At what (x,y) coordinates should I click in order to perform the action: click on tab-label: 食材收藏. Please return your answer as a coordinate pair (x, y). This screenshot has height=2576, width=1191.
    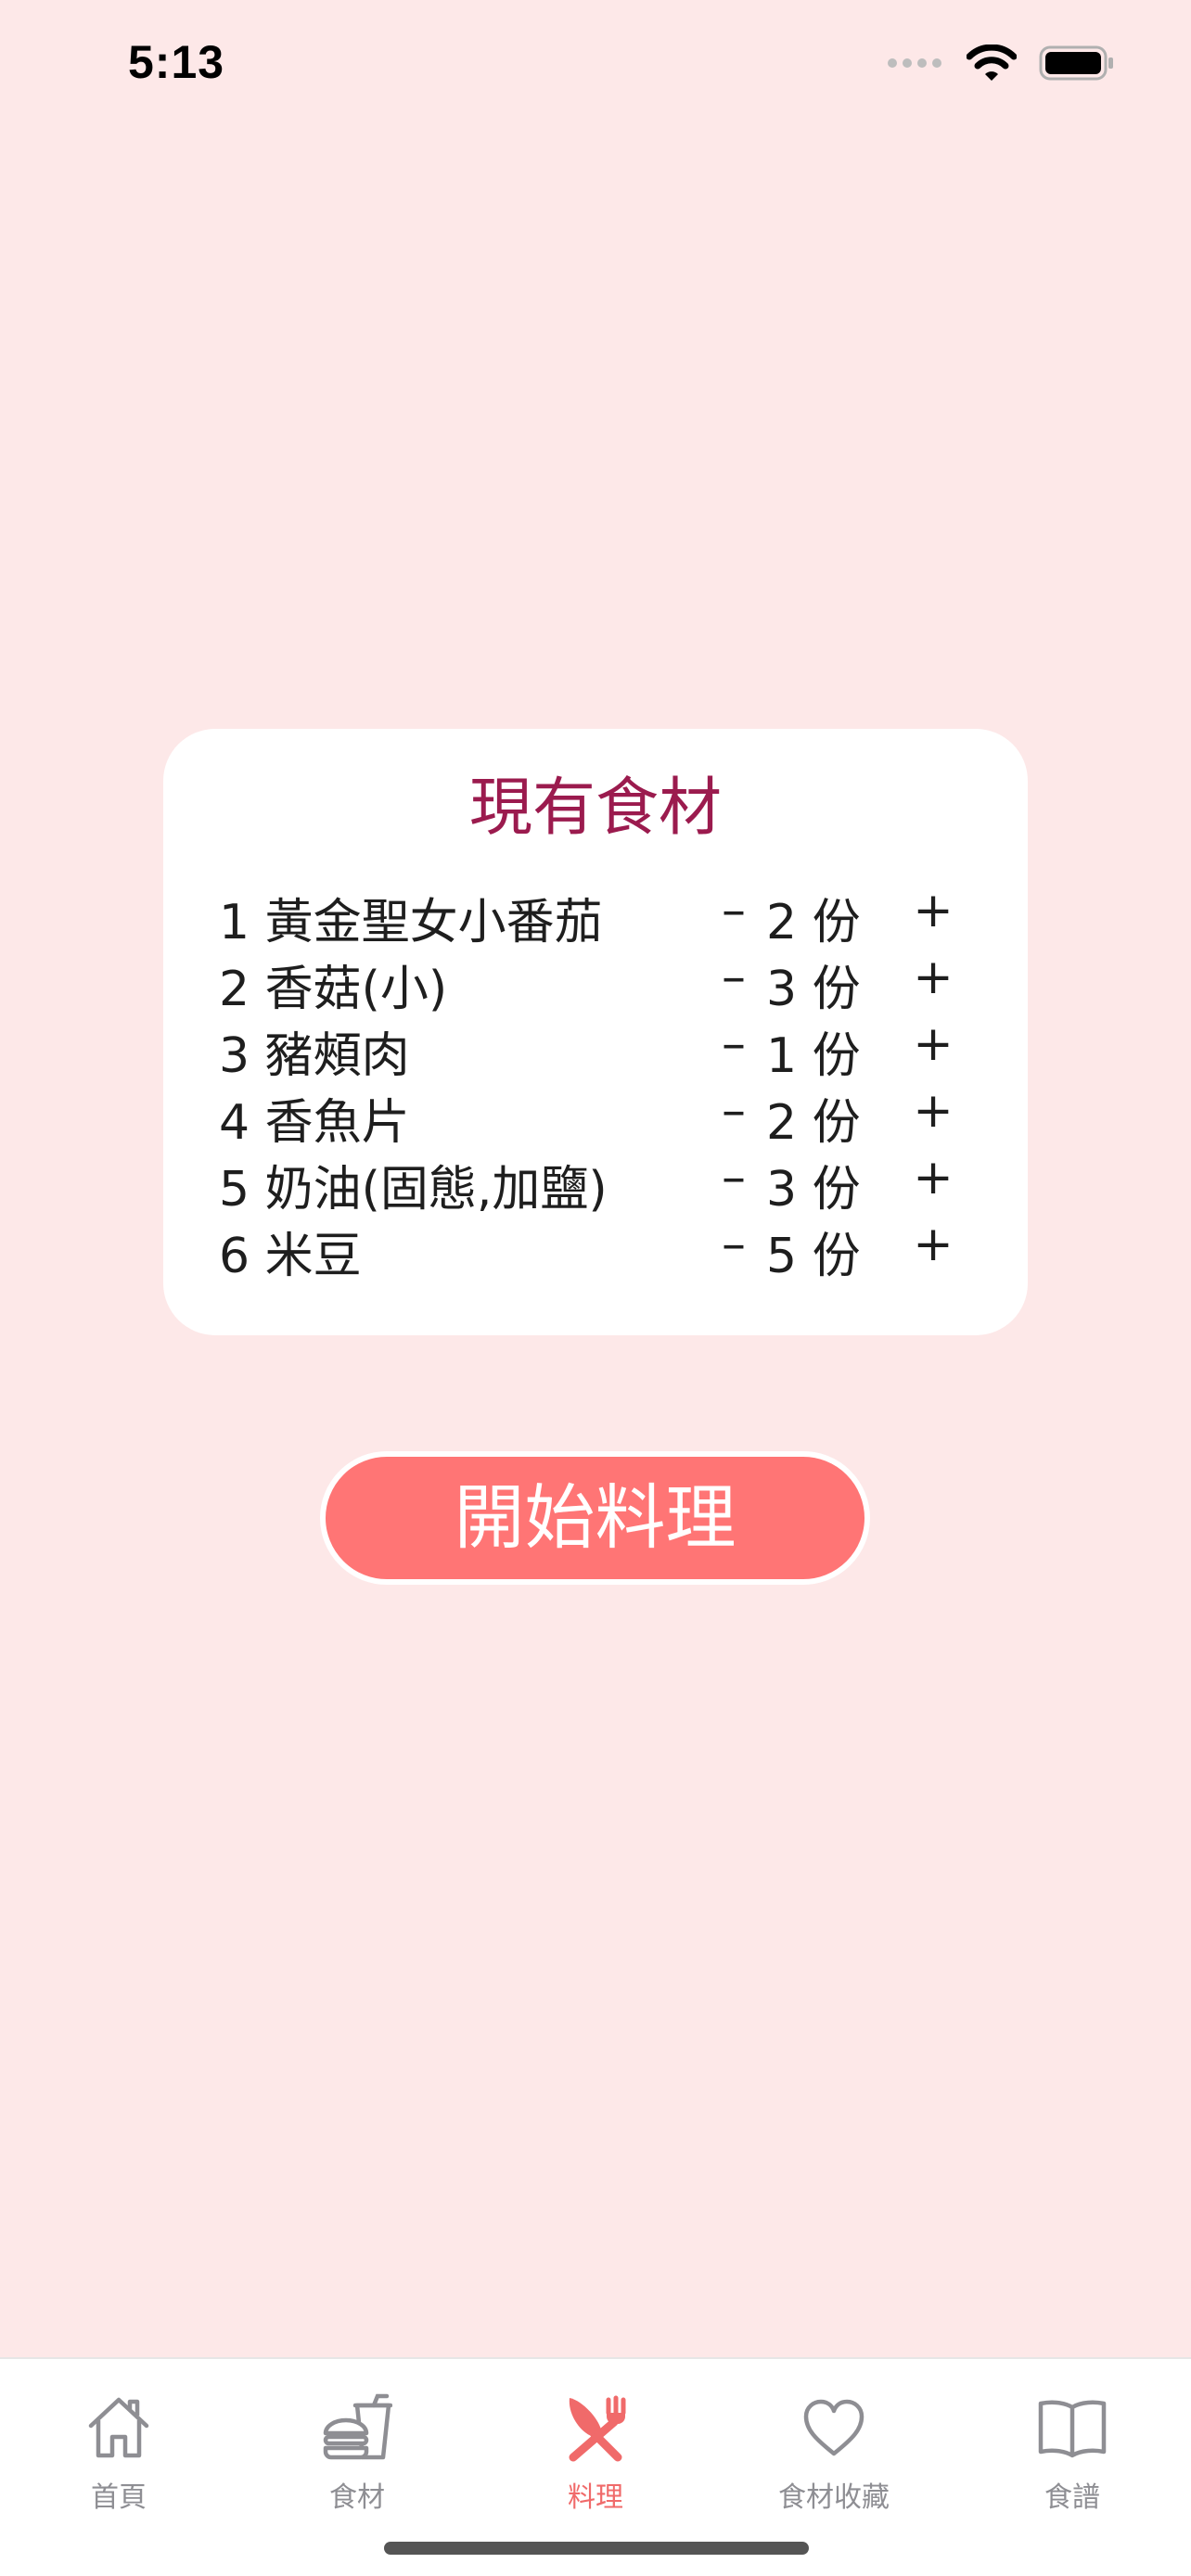
    Looking at the image, I should click on (834, 2498).